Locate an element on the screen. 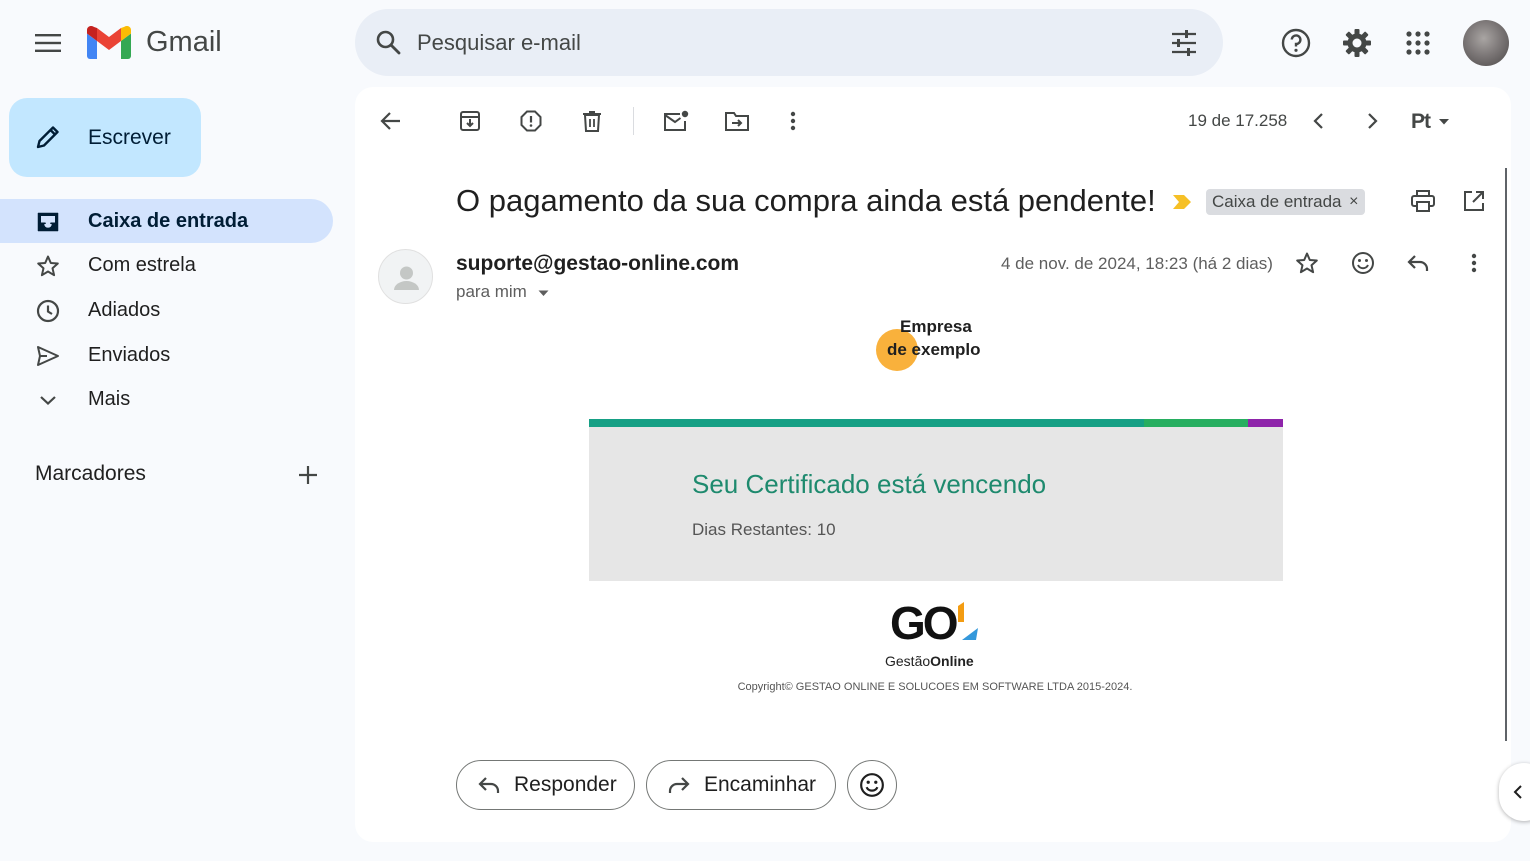 This screenshot has width=1530, height=861. search-icon is located at coordinates (388, 42).